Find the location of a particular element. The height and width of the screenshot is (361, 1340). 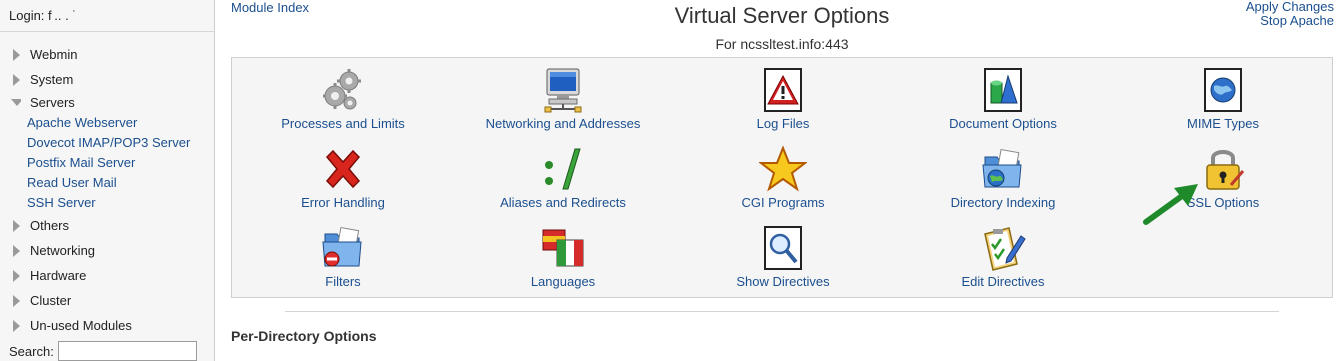

option-processes-and-limits: Processes and Limits is located at coordinates (343, 95).